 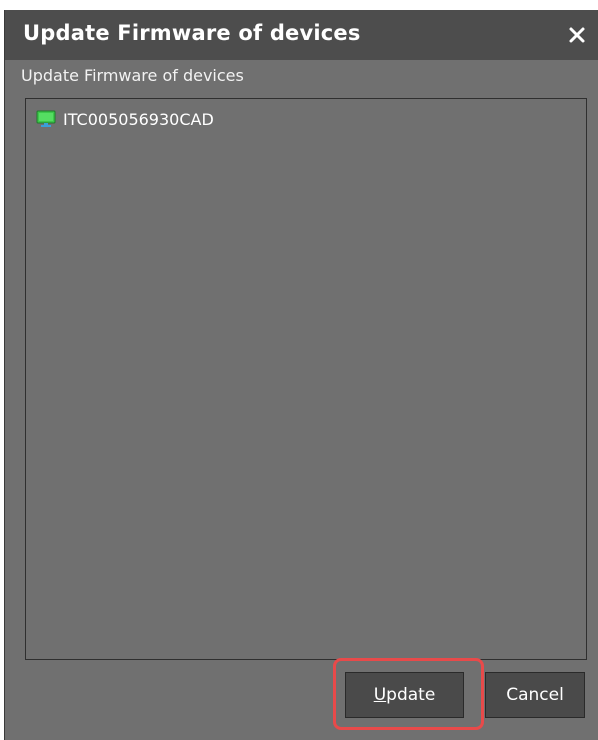 I want to click on cancel-button: Cancel, so click(x=535, y=695).